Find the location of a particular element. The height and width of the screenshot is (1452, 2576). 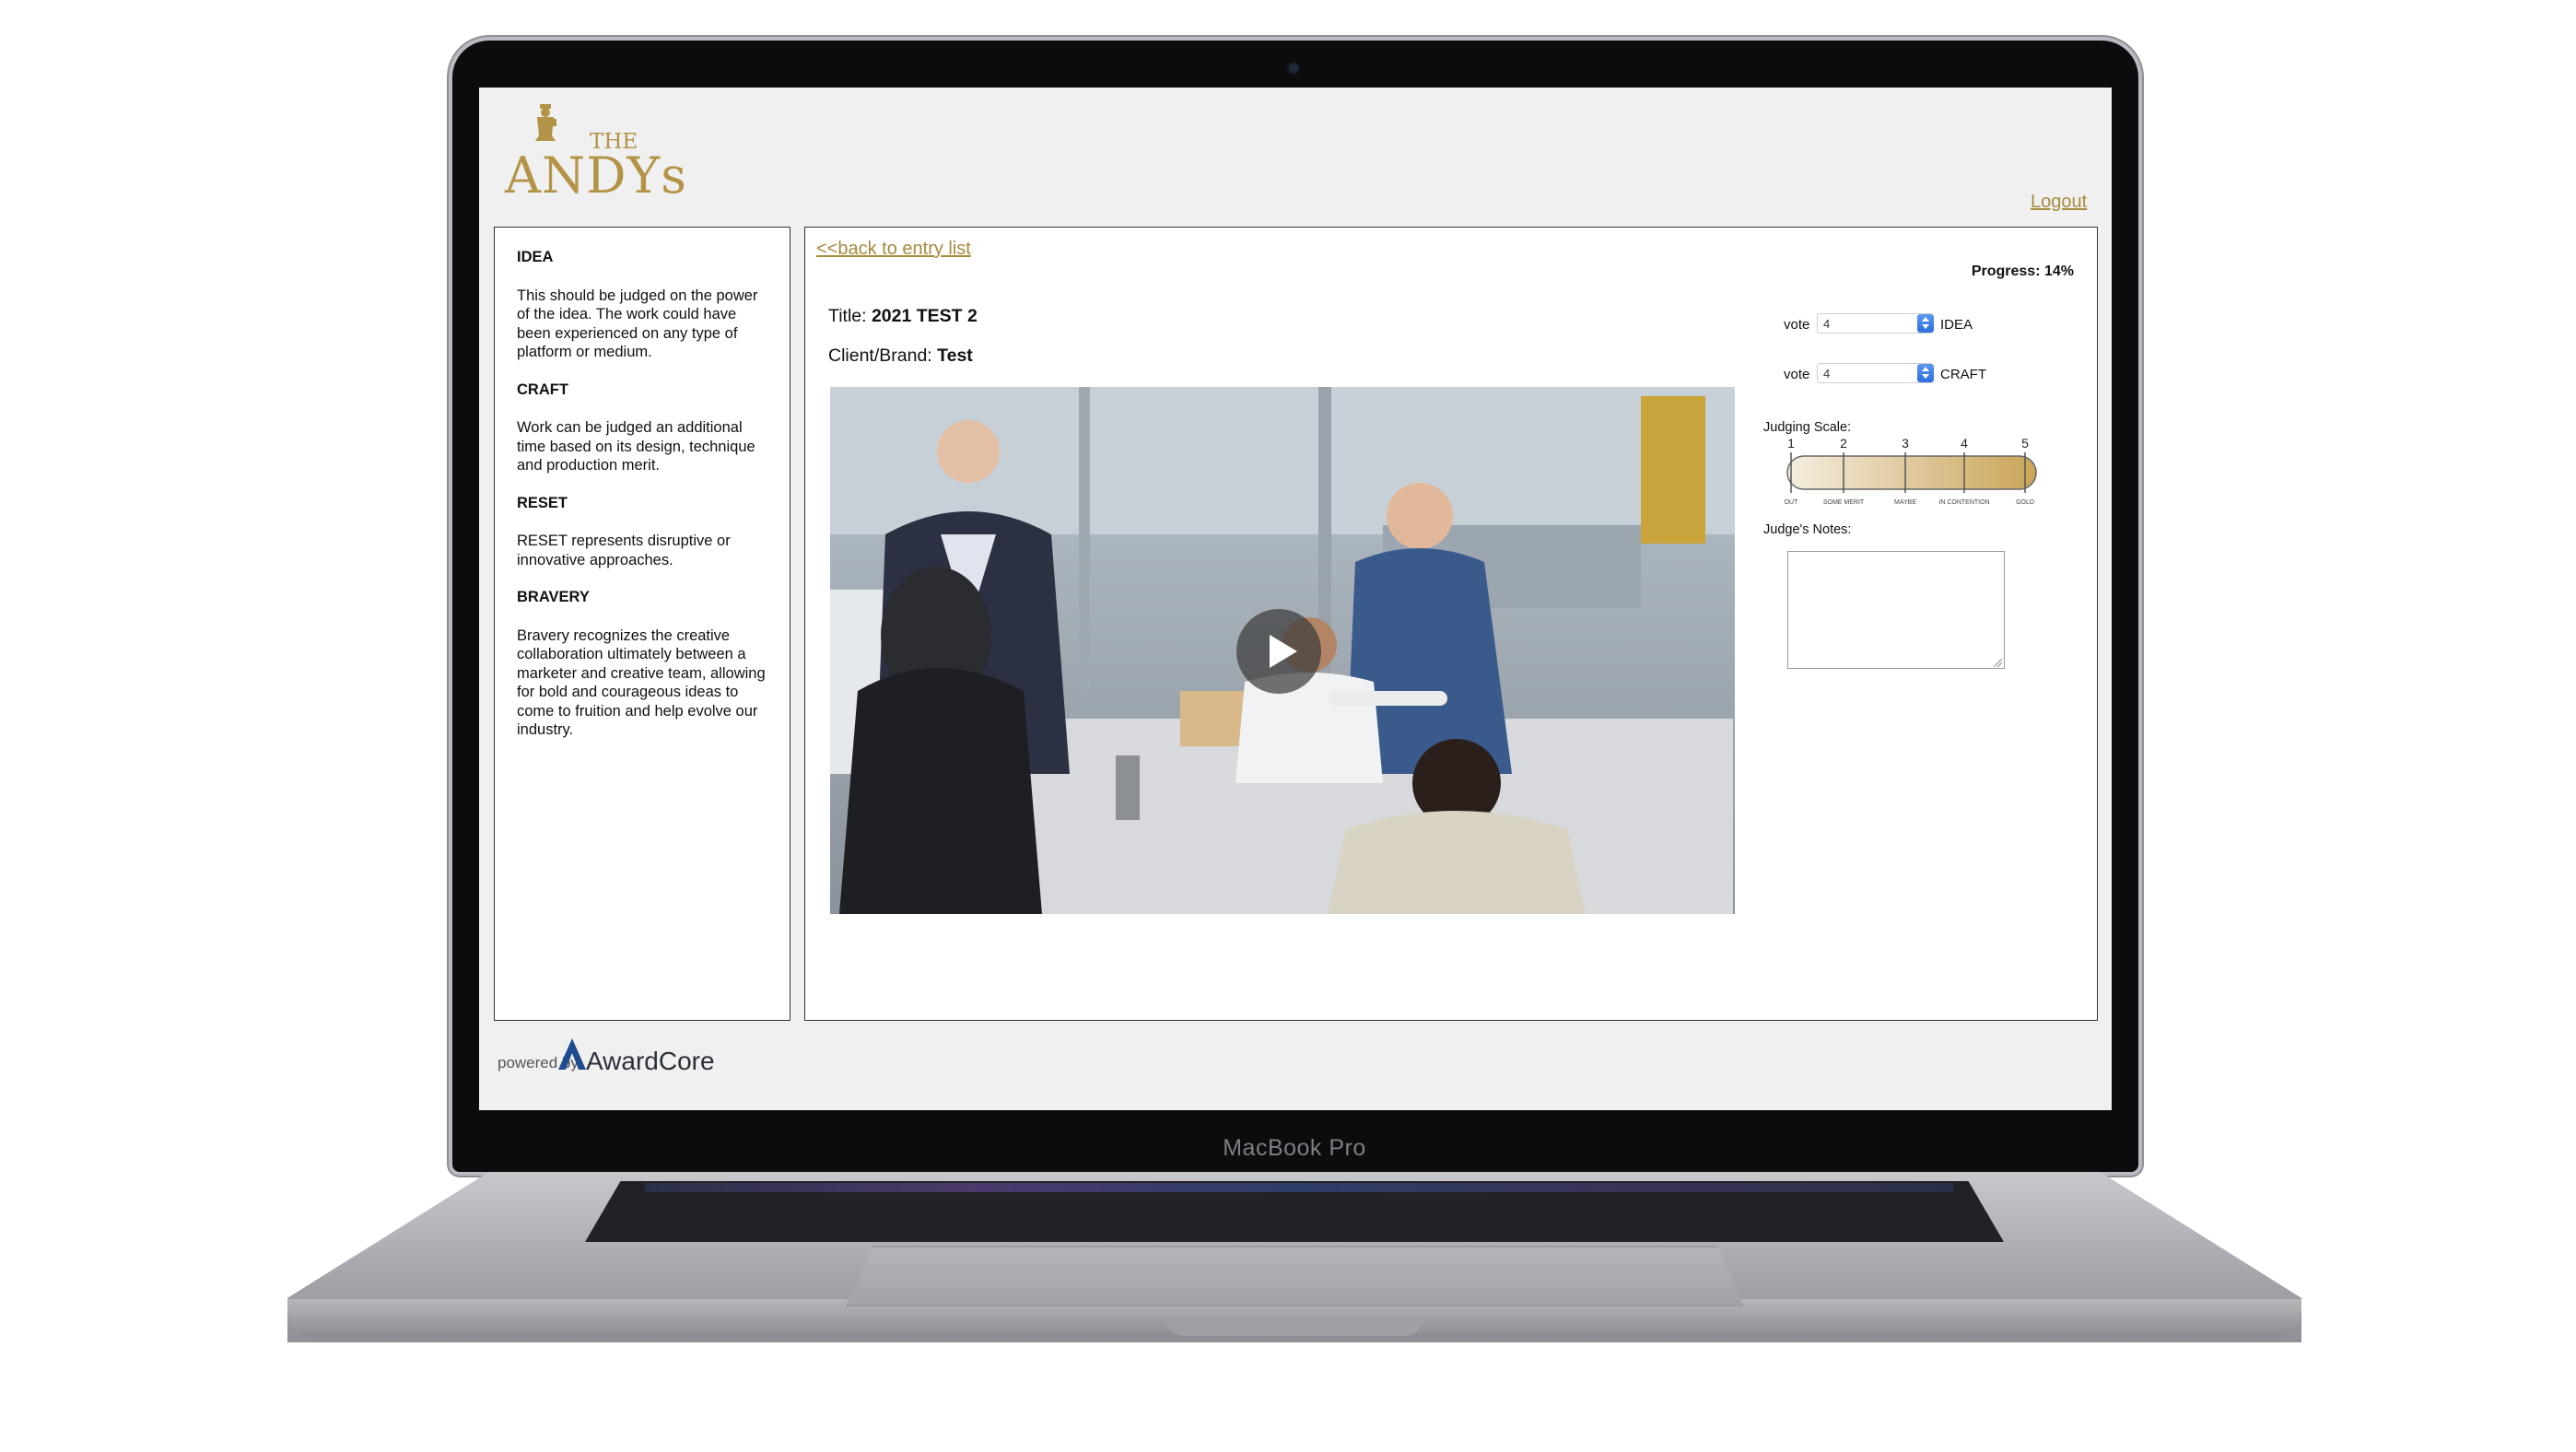

entry-title: Title: 2021 TEST 2 is located at coordinates (903, 317).